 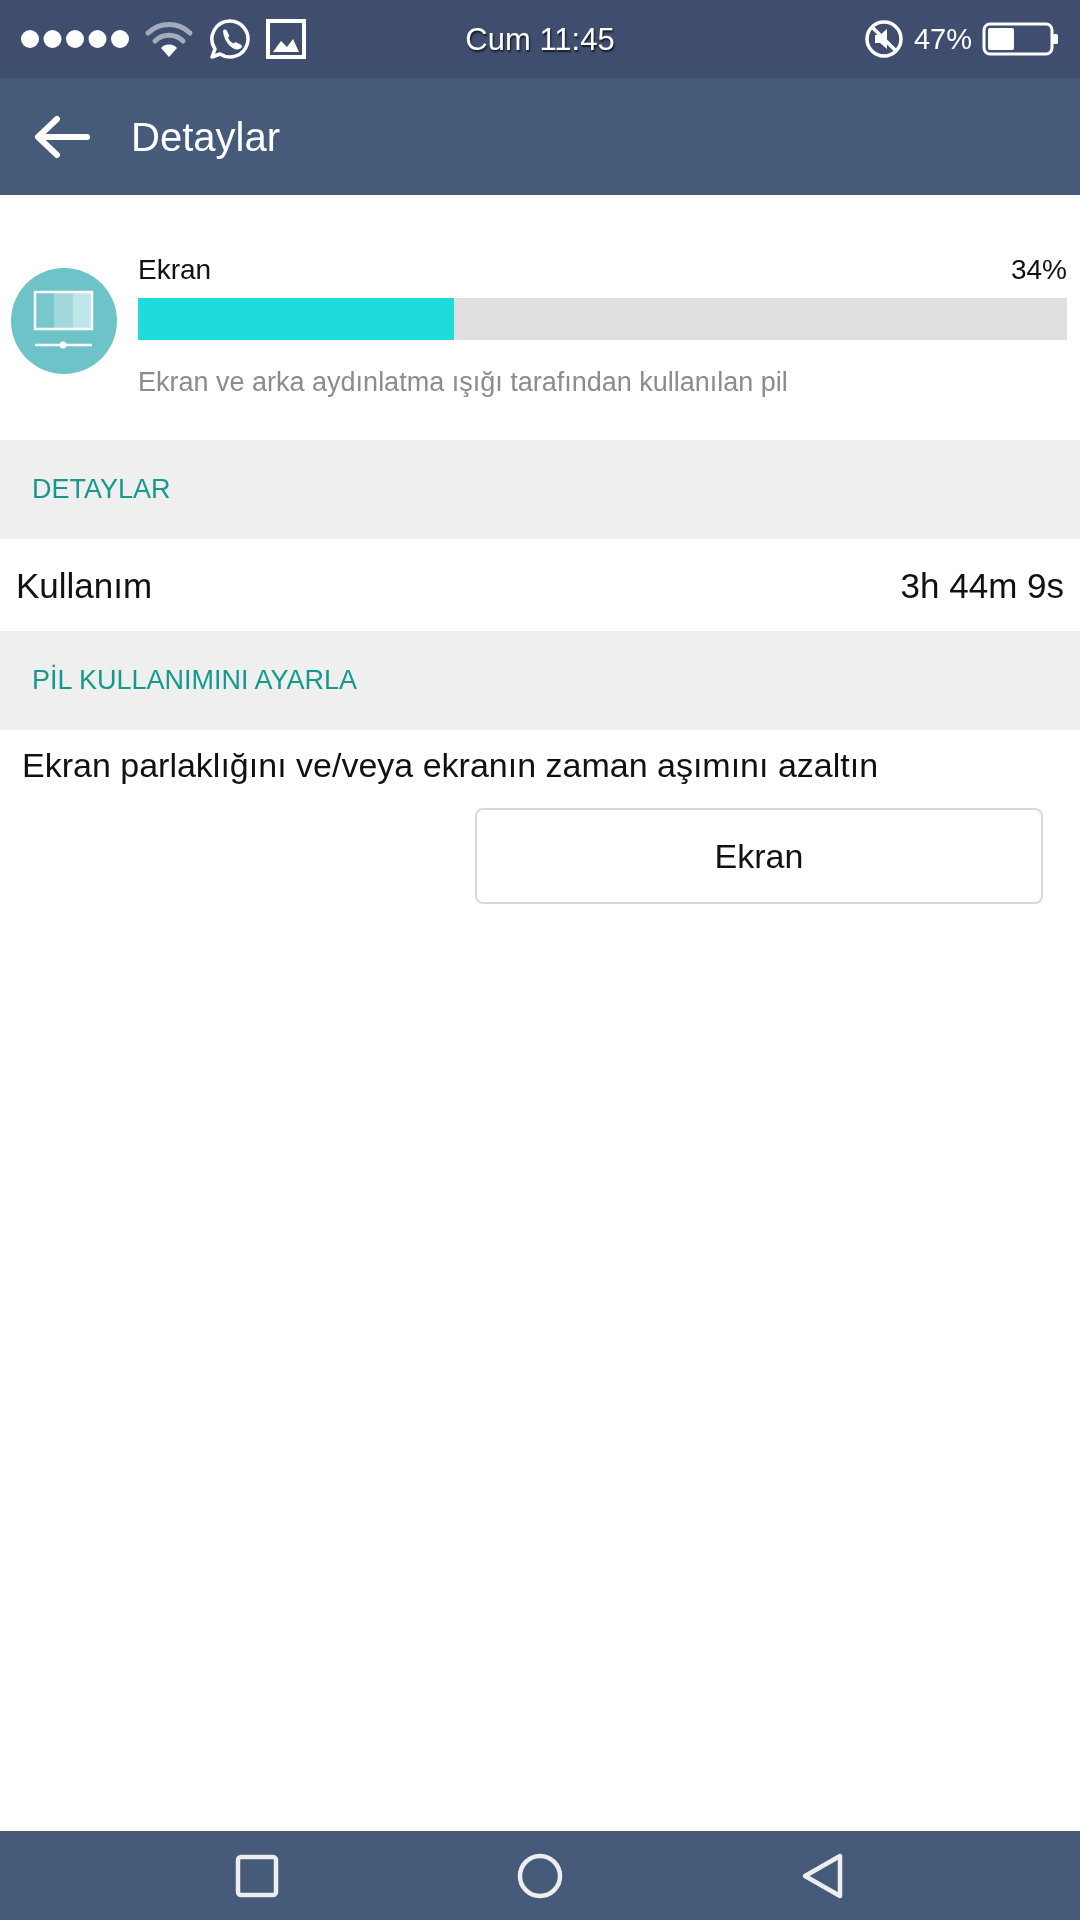 I want to click on recents-button, so click(x=257, y=1875).